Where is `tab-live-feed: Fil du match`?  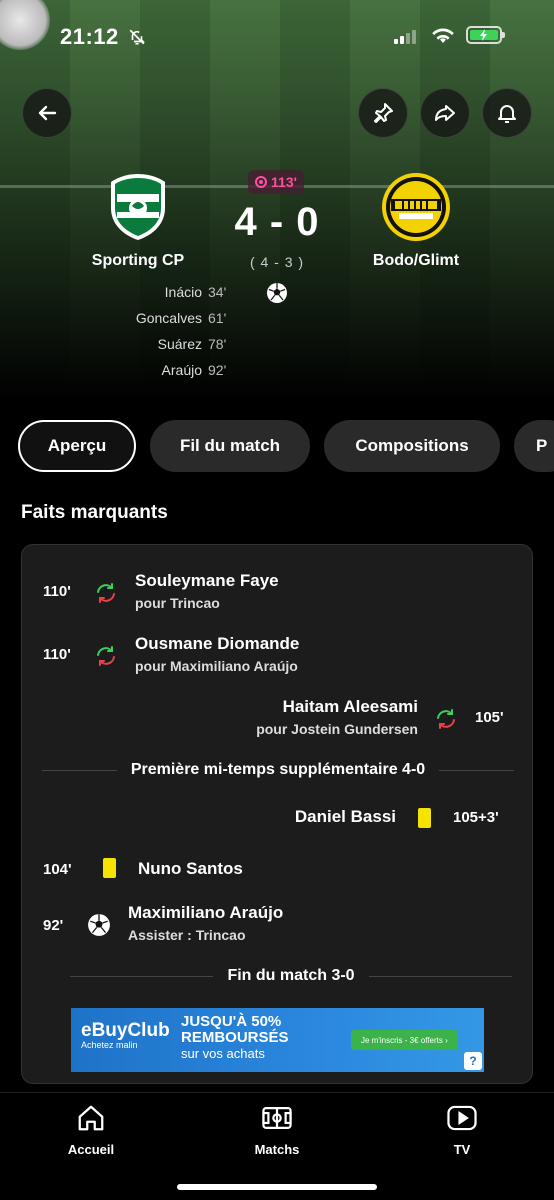 tab-live-feed: Fil du match is located at coordinates (230, 446).